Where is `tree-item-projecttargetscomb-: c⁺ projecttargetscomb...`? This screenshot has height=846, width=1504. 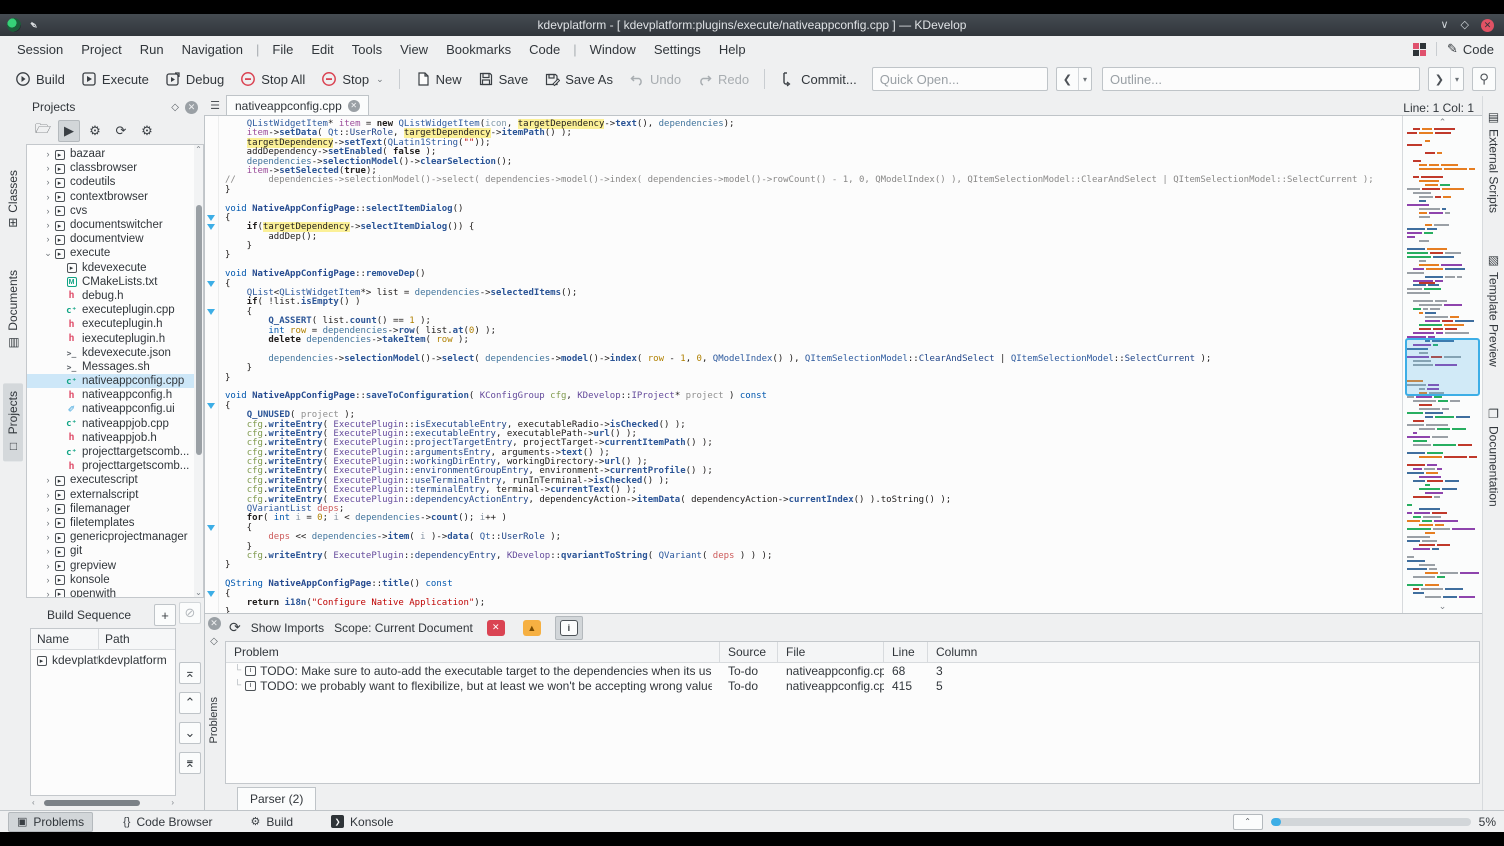
tree-item-projecttargetscomb-: c⁺ projecttargetscomb... is located at coordinates (110, 452).